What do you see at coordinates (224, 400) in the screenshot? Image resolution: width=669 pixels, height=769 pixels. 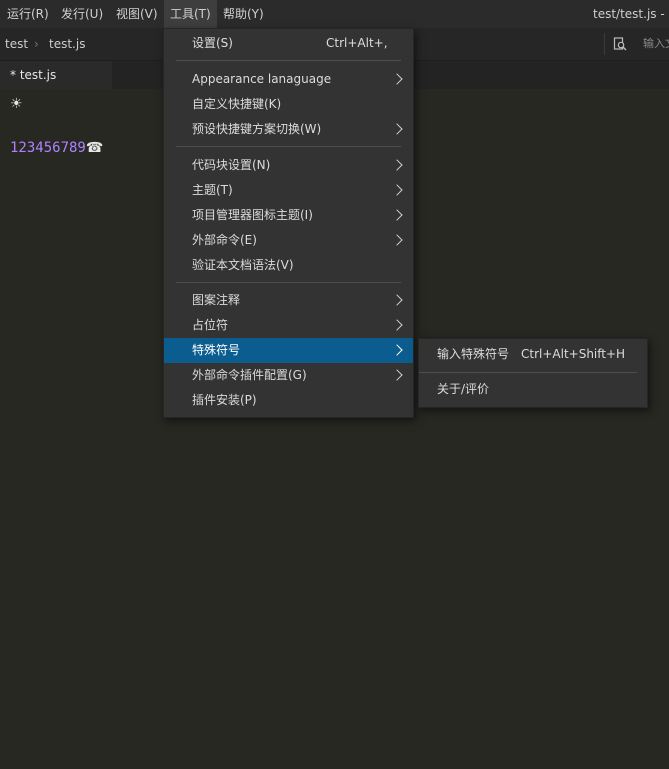 I see `menu-item-label: 插件安装(P)` at bounding box center [224, 400].